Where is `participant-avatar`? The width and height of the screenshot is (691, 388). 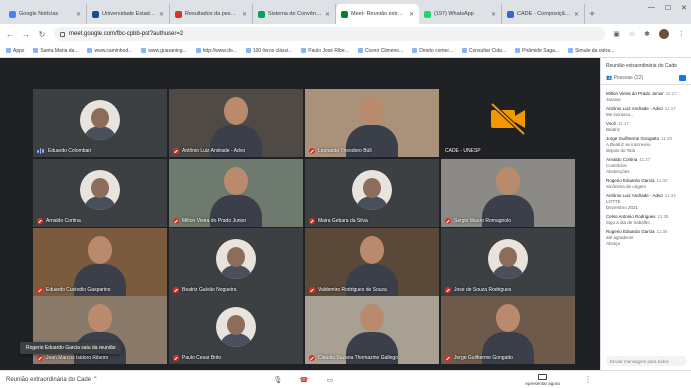 participant-avatar is located at coordinates (236, 259).